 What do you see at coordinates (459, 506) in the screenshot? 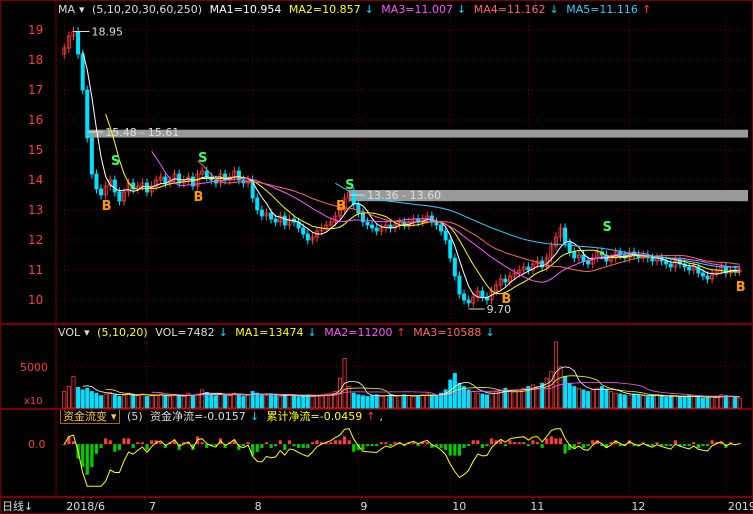
I see `date-tick-label: 10` at bounding box center [459, 506].